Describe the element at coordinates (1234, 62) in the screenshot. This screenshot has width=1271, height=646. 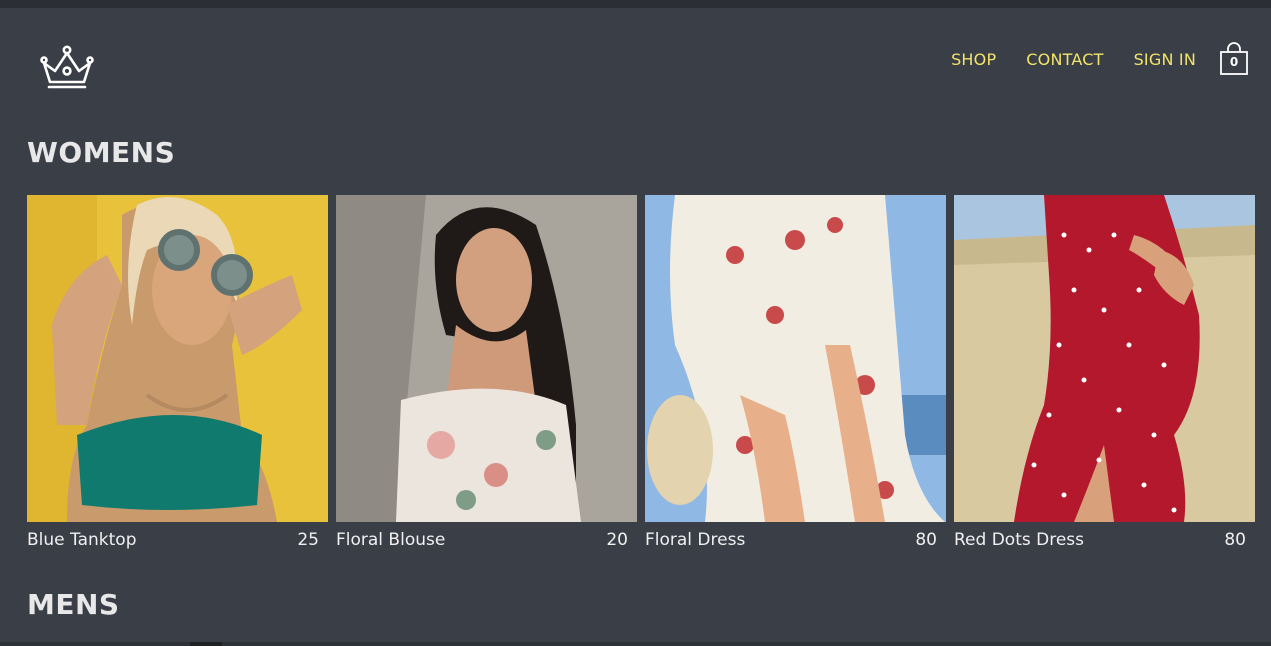
I see `cart-count: 0` at that location.